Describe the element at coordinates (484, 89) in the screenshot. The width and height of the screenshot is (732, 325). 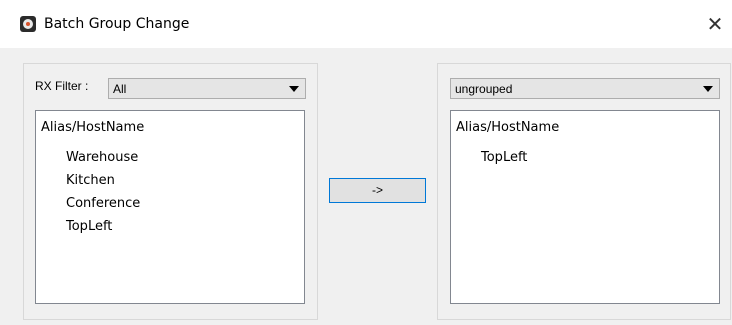
I see `group-value: ungrouped` at that location.